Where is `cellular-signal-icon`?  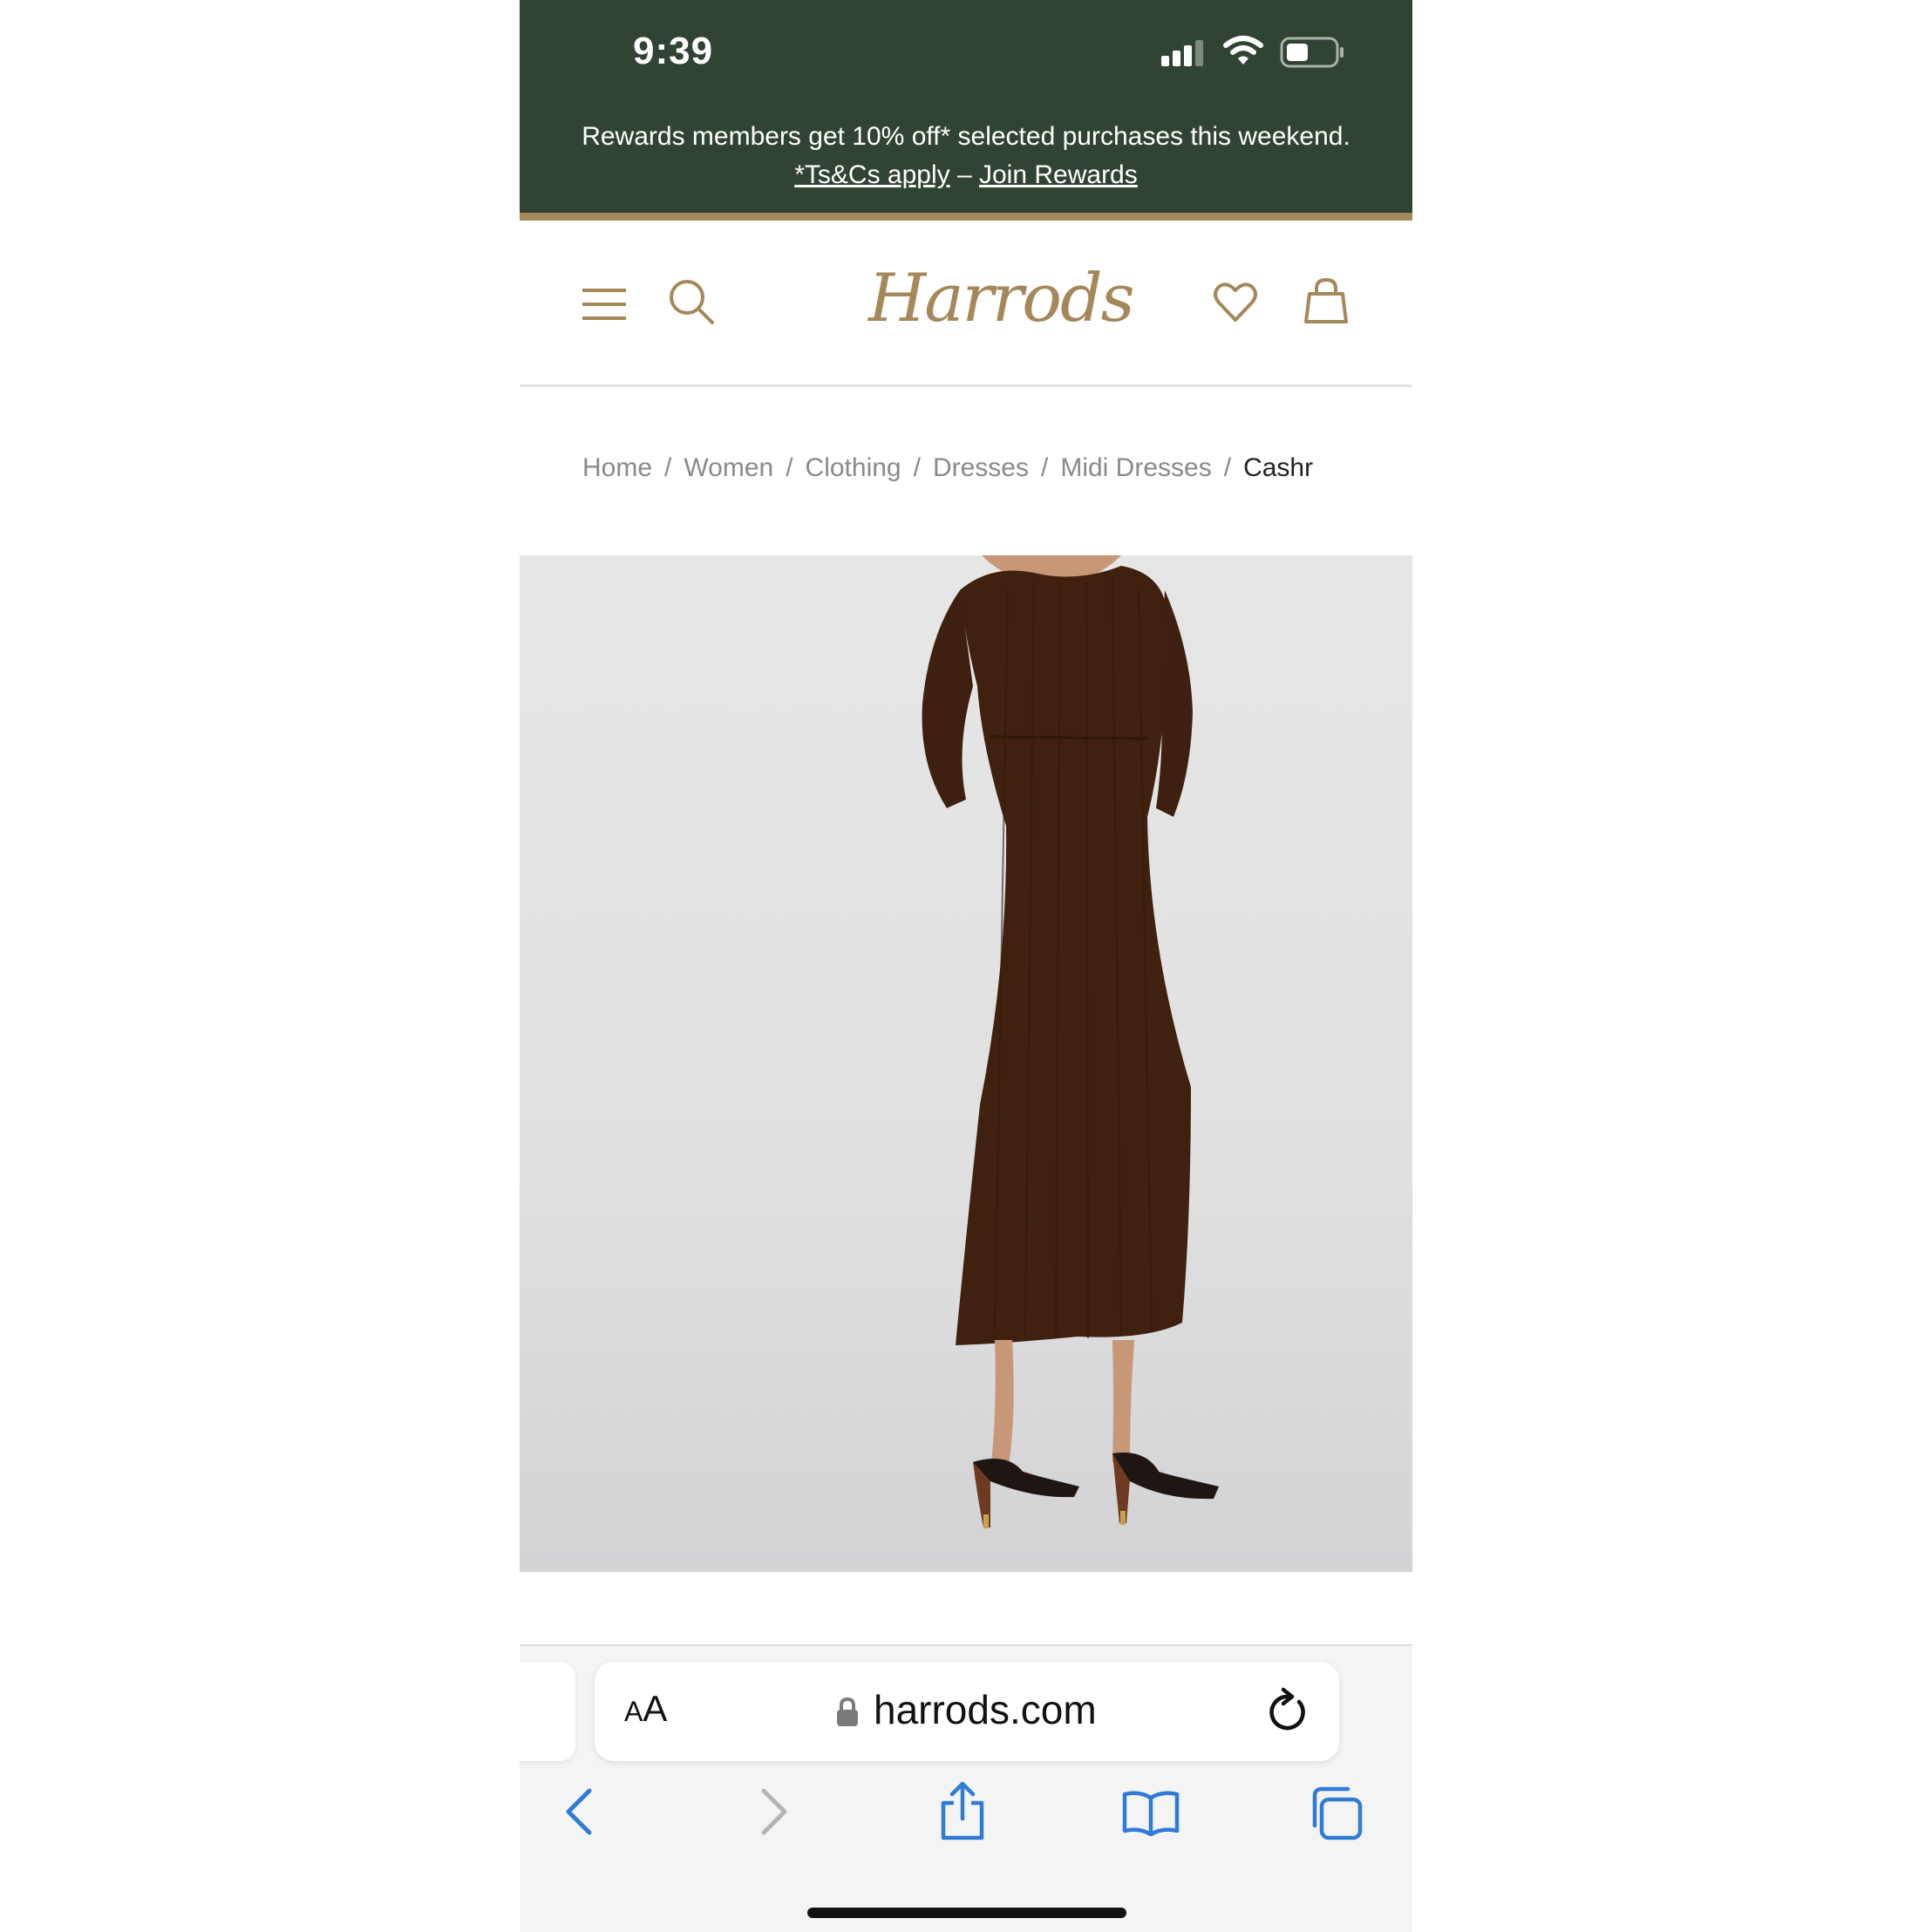 cellular-signal-icon is located at coordinates (1182, 53).